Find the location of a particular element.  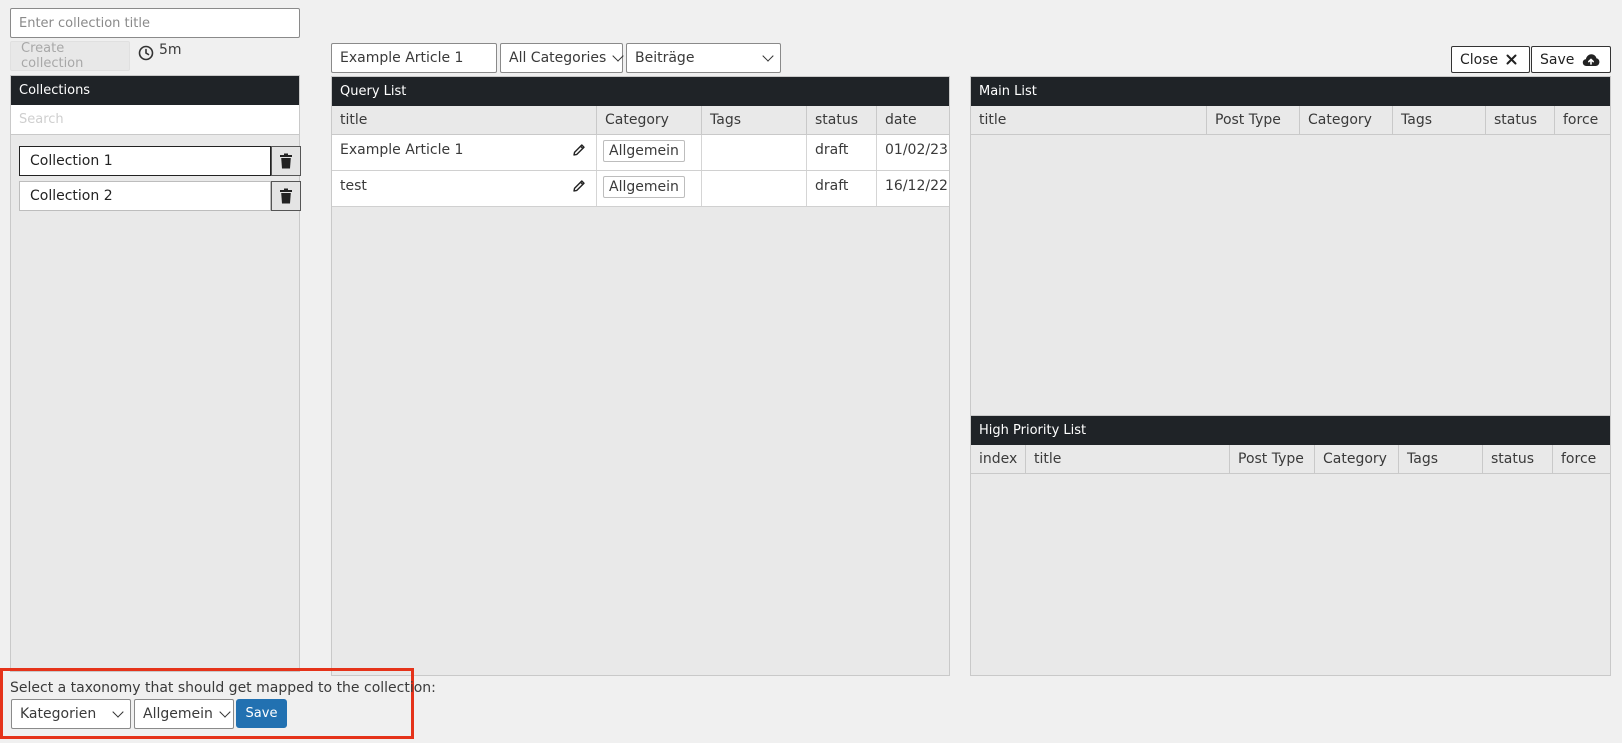

taxonomy-select: Kategorien is located at coordinates (71, 714).